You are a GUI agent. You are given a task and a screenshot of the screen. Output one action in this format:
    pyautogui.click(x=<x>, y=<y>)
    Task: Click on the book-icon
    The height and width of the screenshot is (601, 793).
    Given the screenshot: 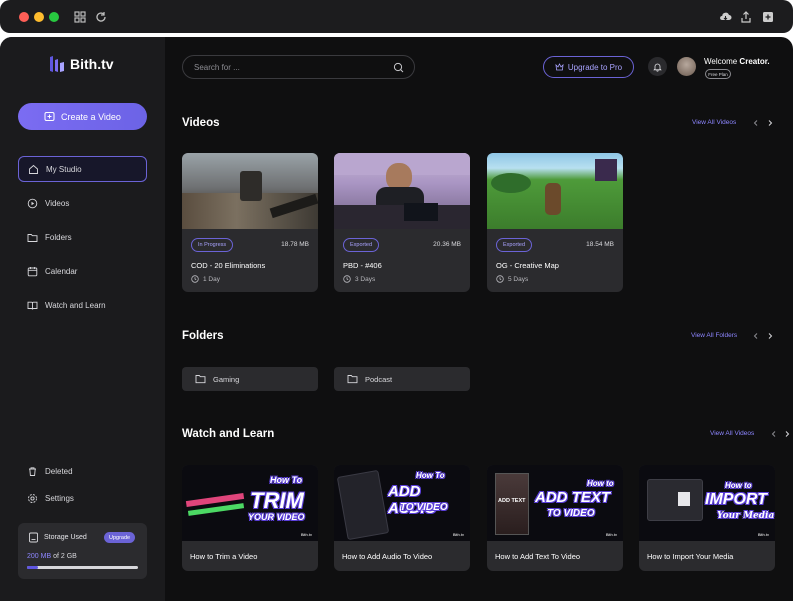 What is the action you would take?
    pyautogui.click(x=32, y=305)
    